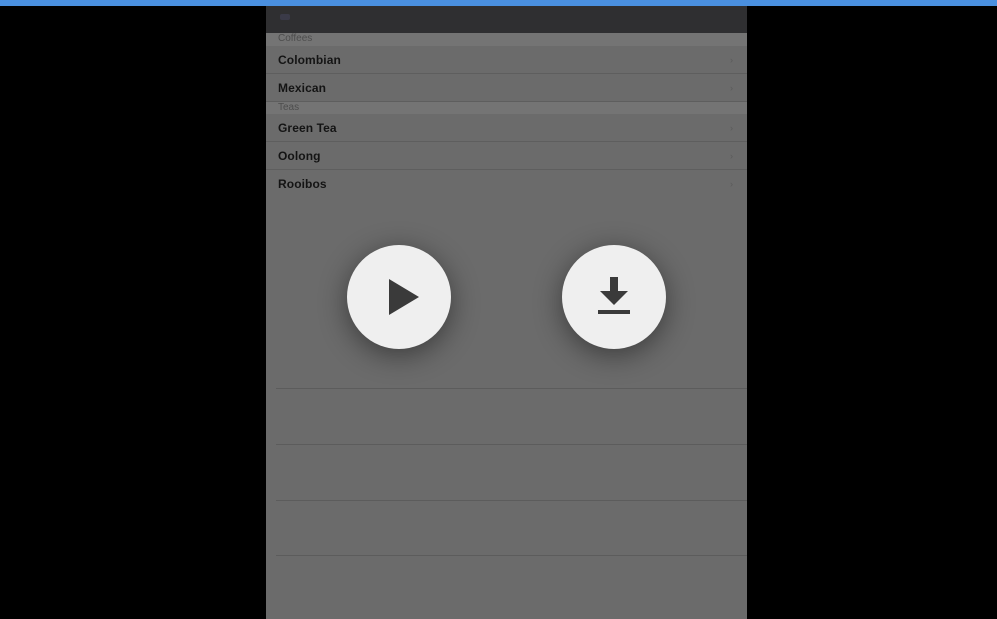  Describe the element at coordinates (299, 156) in the screenshot. I see `list-item-label: Oolong` at that location.